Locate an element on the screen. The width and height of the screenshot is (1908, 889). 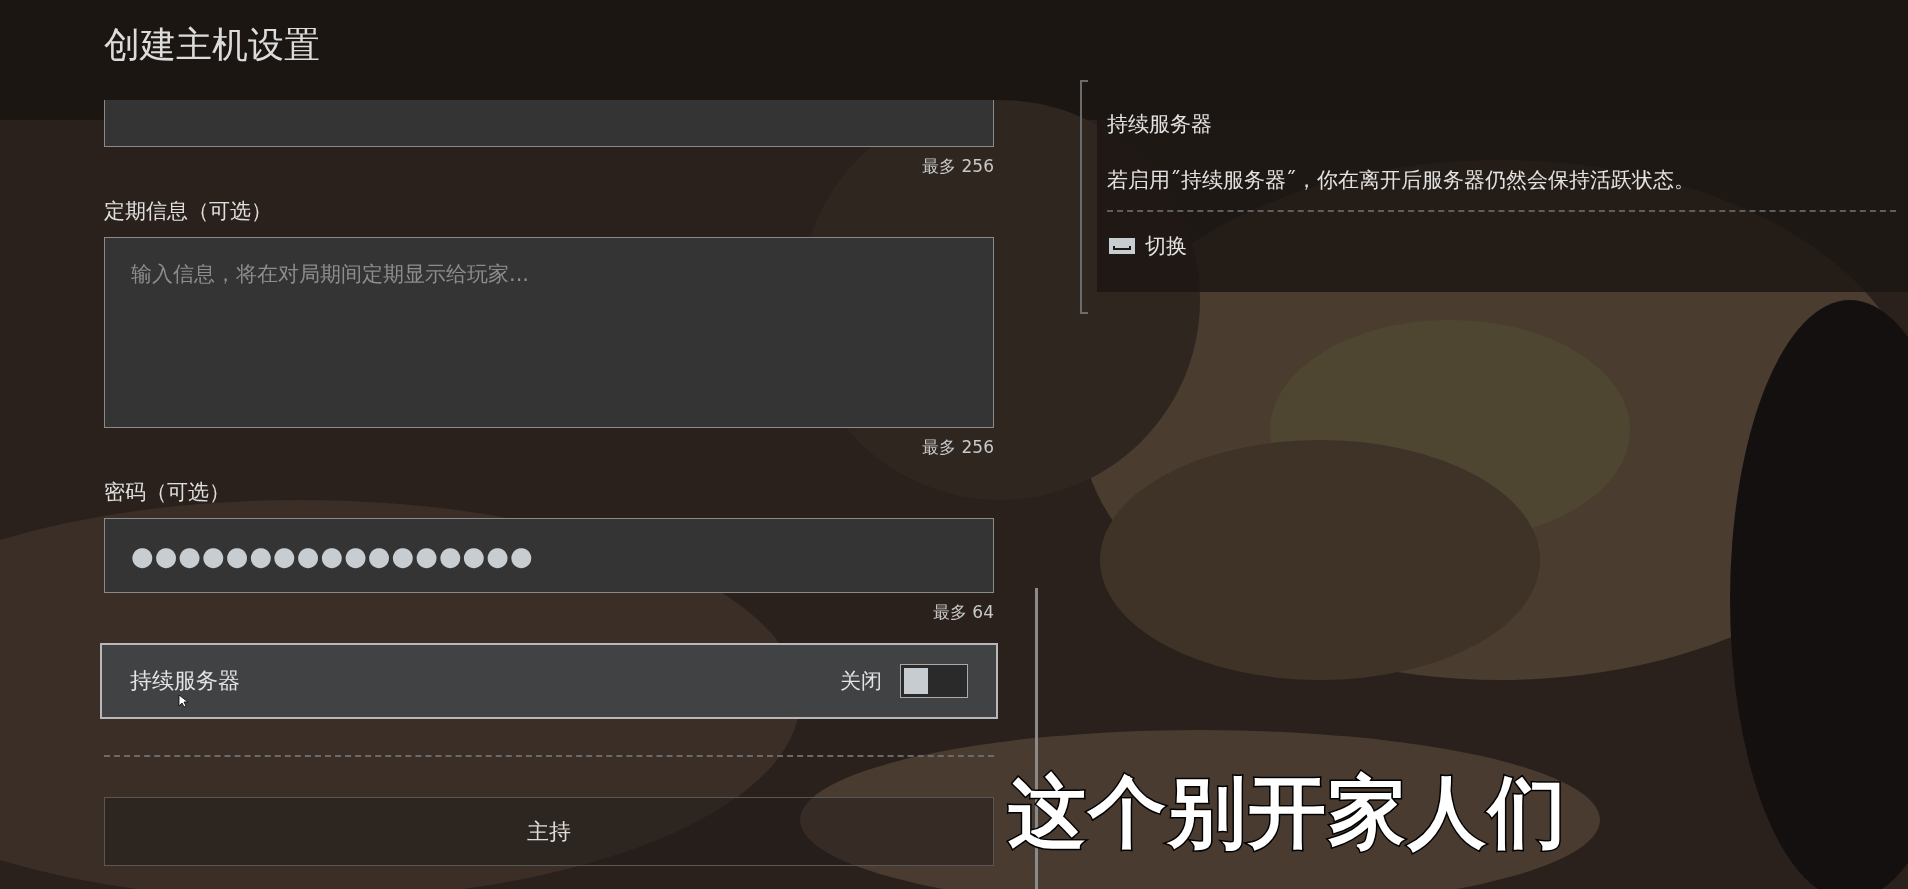
toggle-state: 关闭 is located at coordinates (861, 681).